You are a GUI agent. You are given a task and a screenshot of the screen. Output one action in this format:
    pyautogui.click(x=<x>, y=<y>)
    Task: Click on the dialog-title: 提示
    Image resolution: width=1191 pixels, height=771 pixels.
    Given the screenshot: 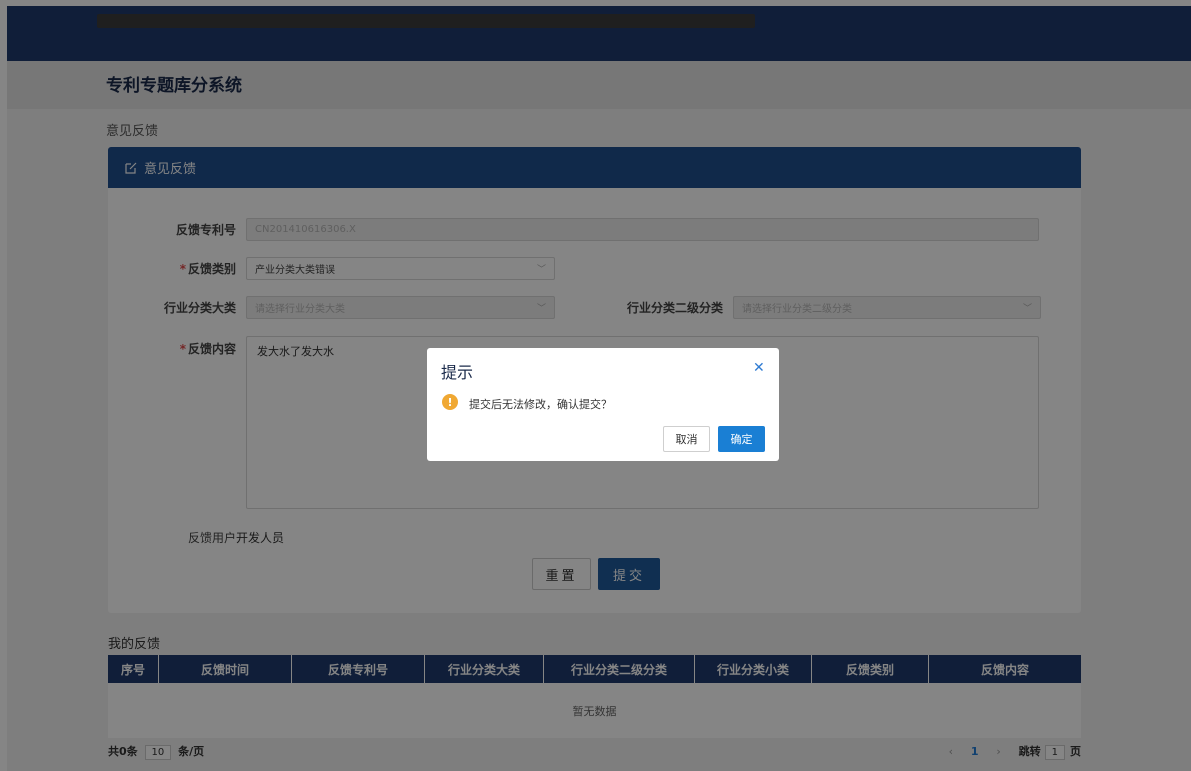 What is the action you would take?
    pyautogui.click(x=457, y=372)
    